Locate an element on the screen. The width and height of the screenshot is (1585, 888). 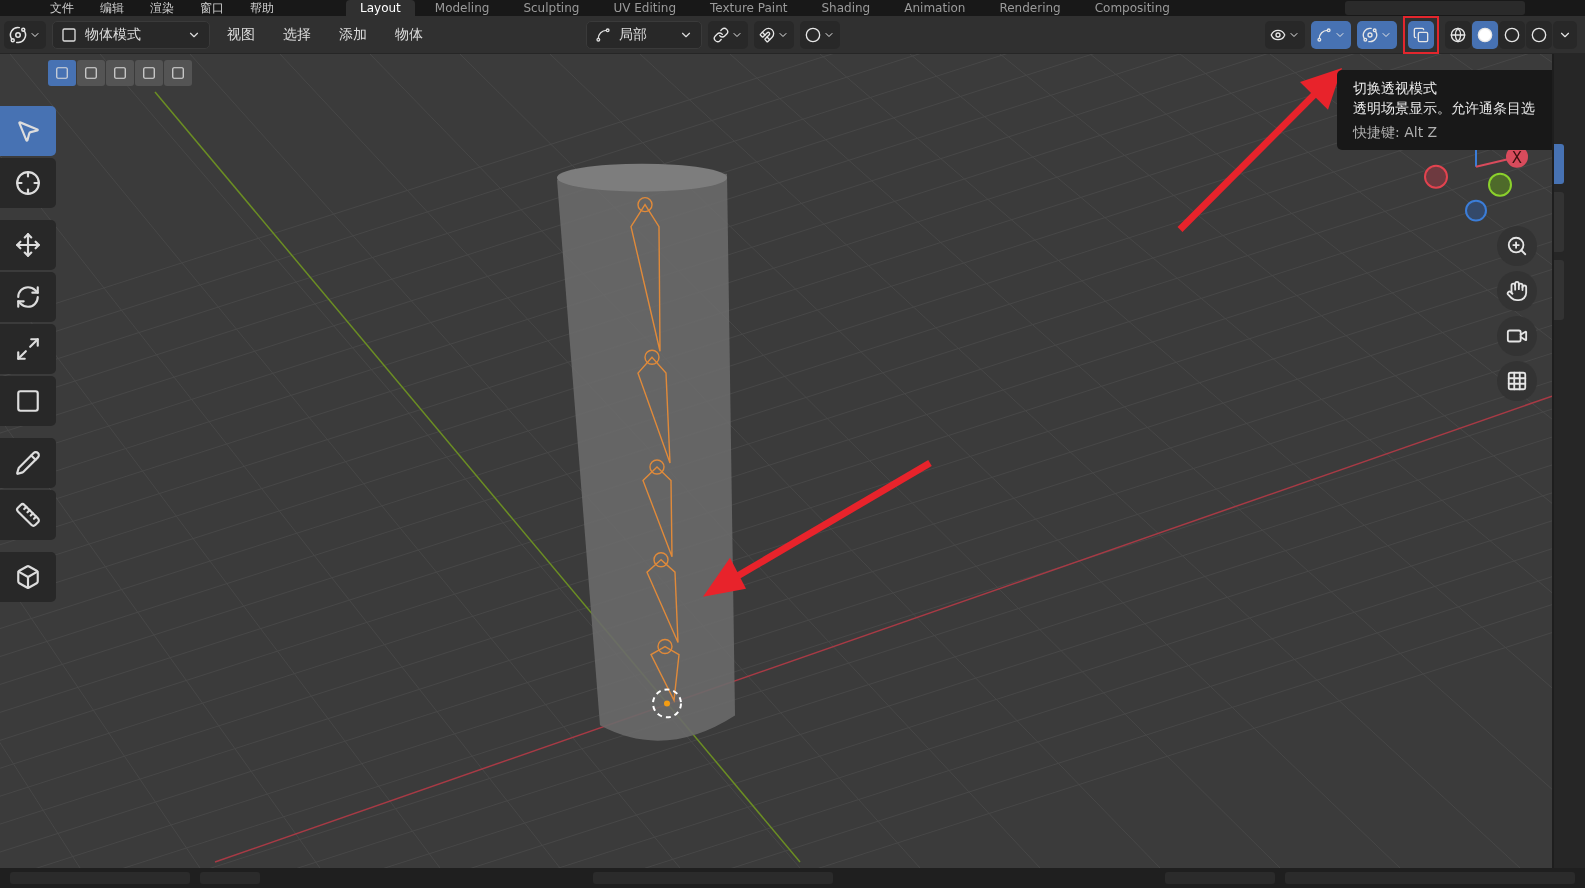
transform-tool-button is located at coordinates (28, 401).